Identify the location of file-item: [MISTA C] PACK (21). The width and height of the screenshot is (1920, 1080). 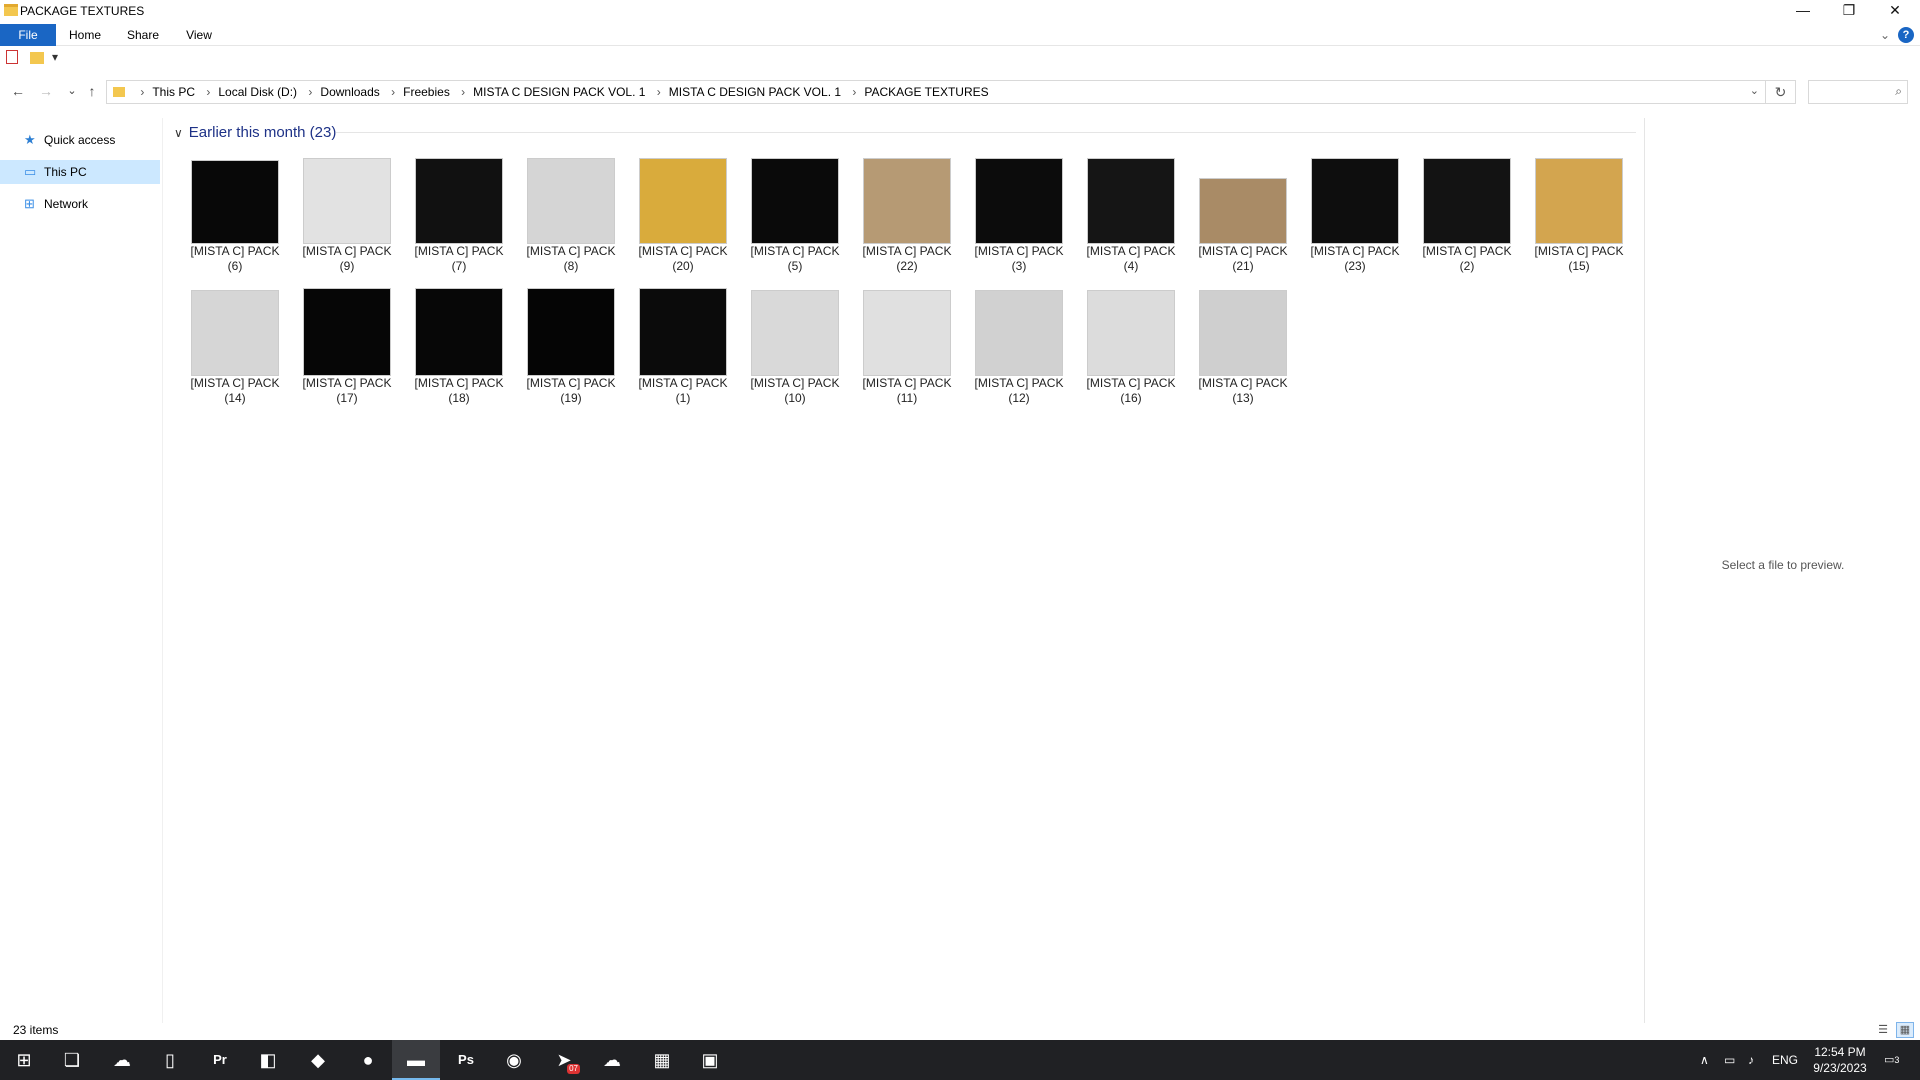
(1243, 217).